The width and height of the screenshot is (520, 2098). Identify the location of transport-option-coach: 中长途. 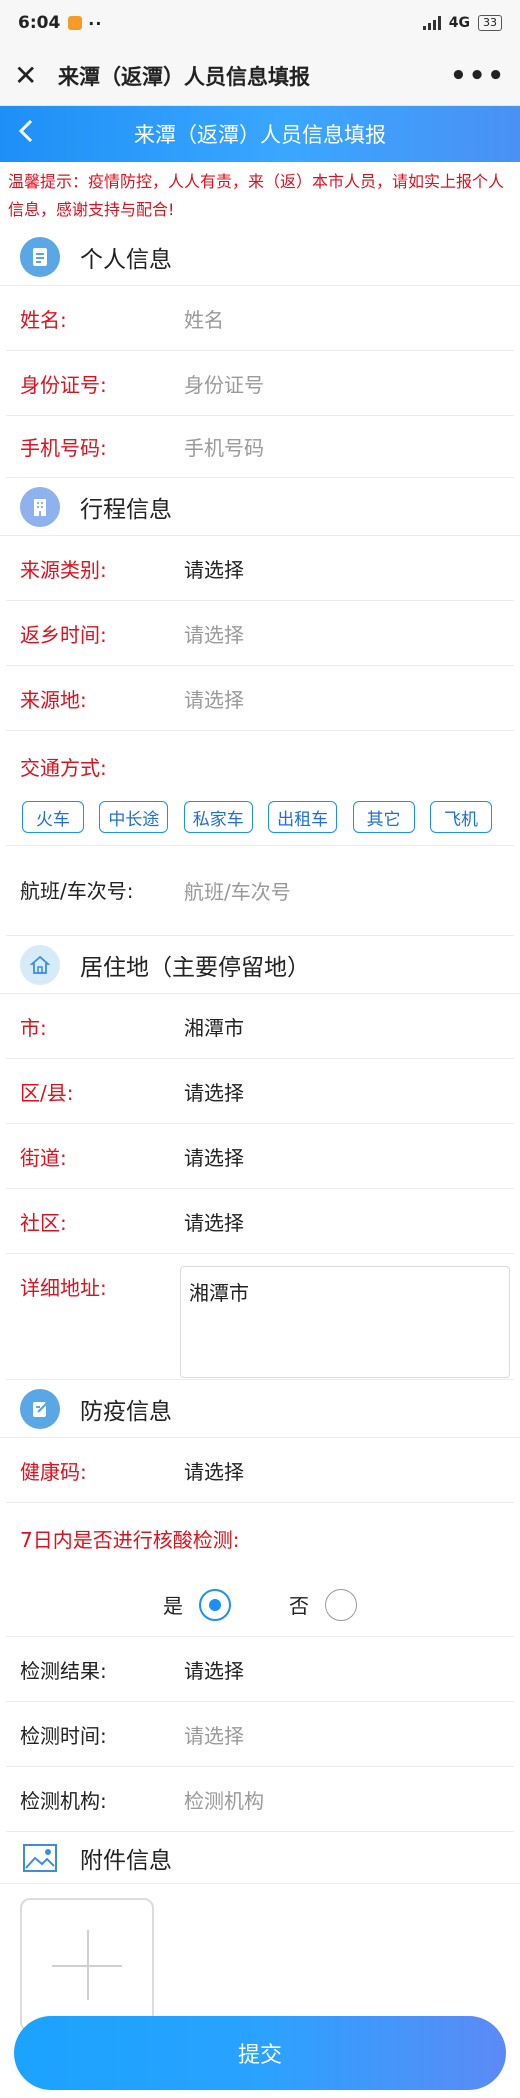
(134, 817).